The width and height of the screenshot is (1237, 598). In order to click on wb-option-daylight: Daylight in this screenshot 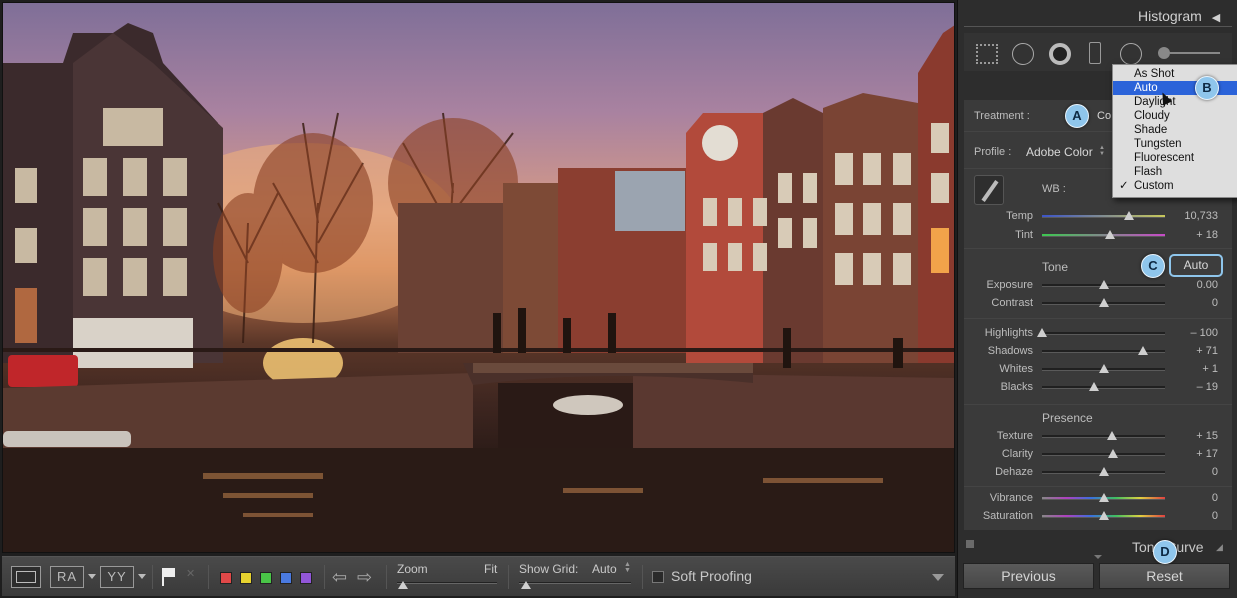, I will do `click(1175, 102)`.